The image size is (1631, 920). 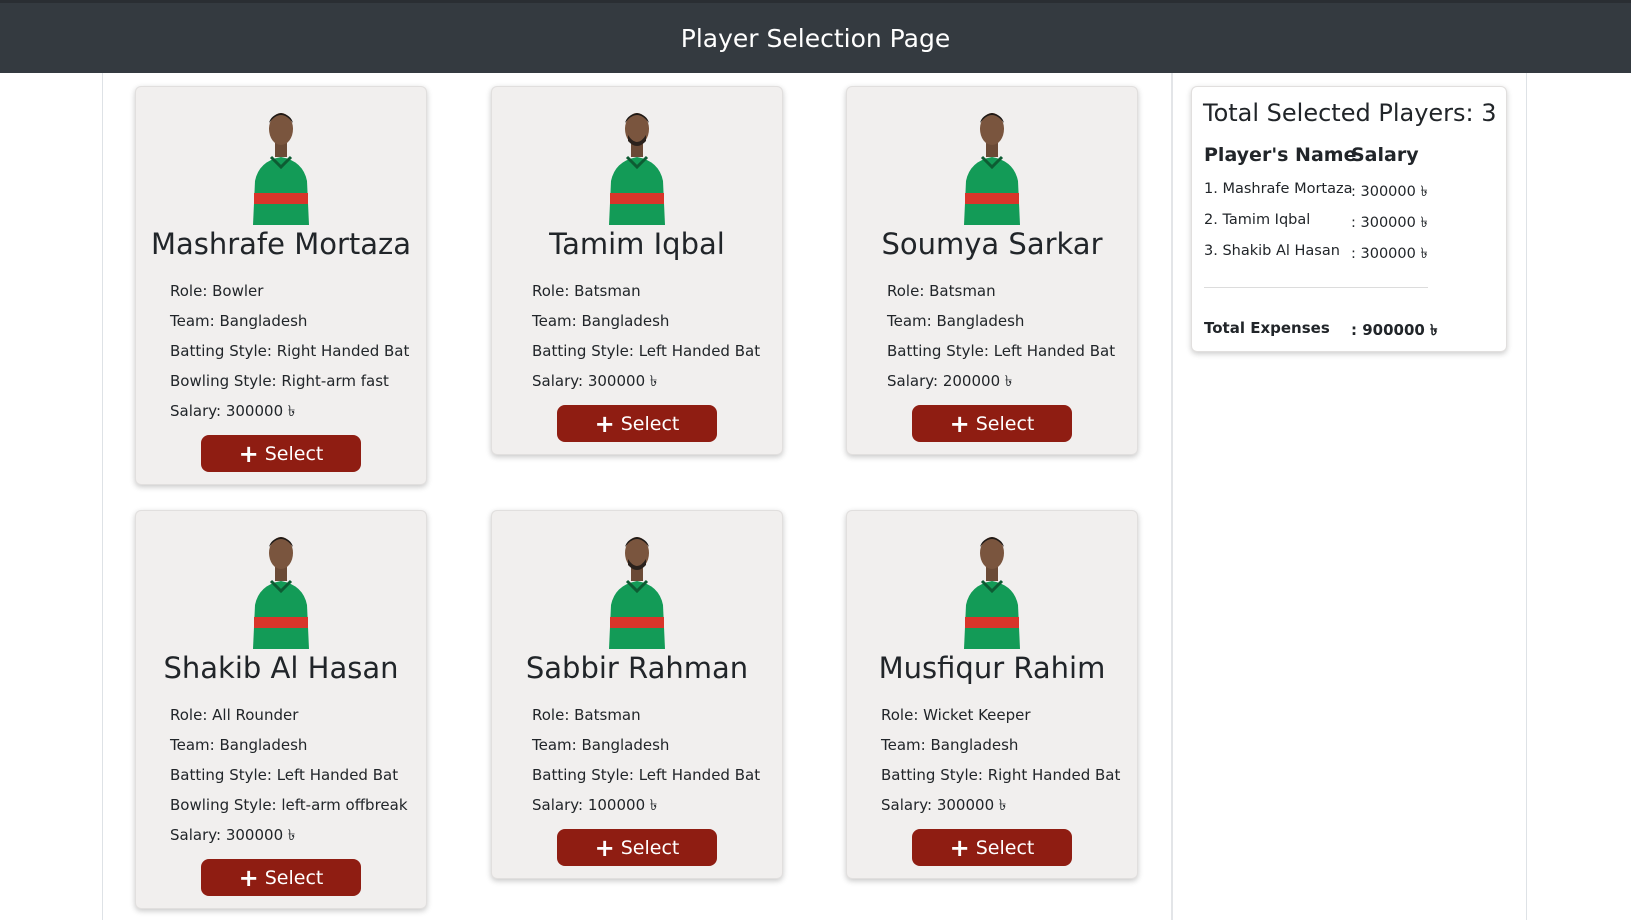 I want to click on summary-row: 1. Mashrafe Mortaza : 300000 ৳, so click(x=1316, y=190).